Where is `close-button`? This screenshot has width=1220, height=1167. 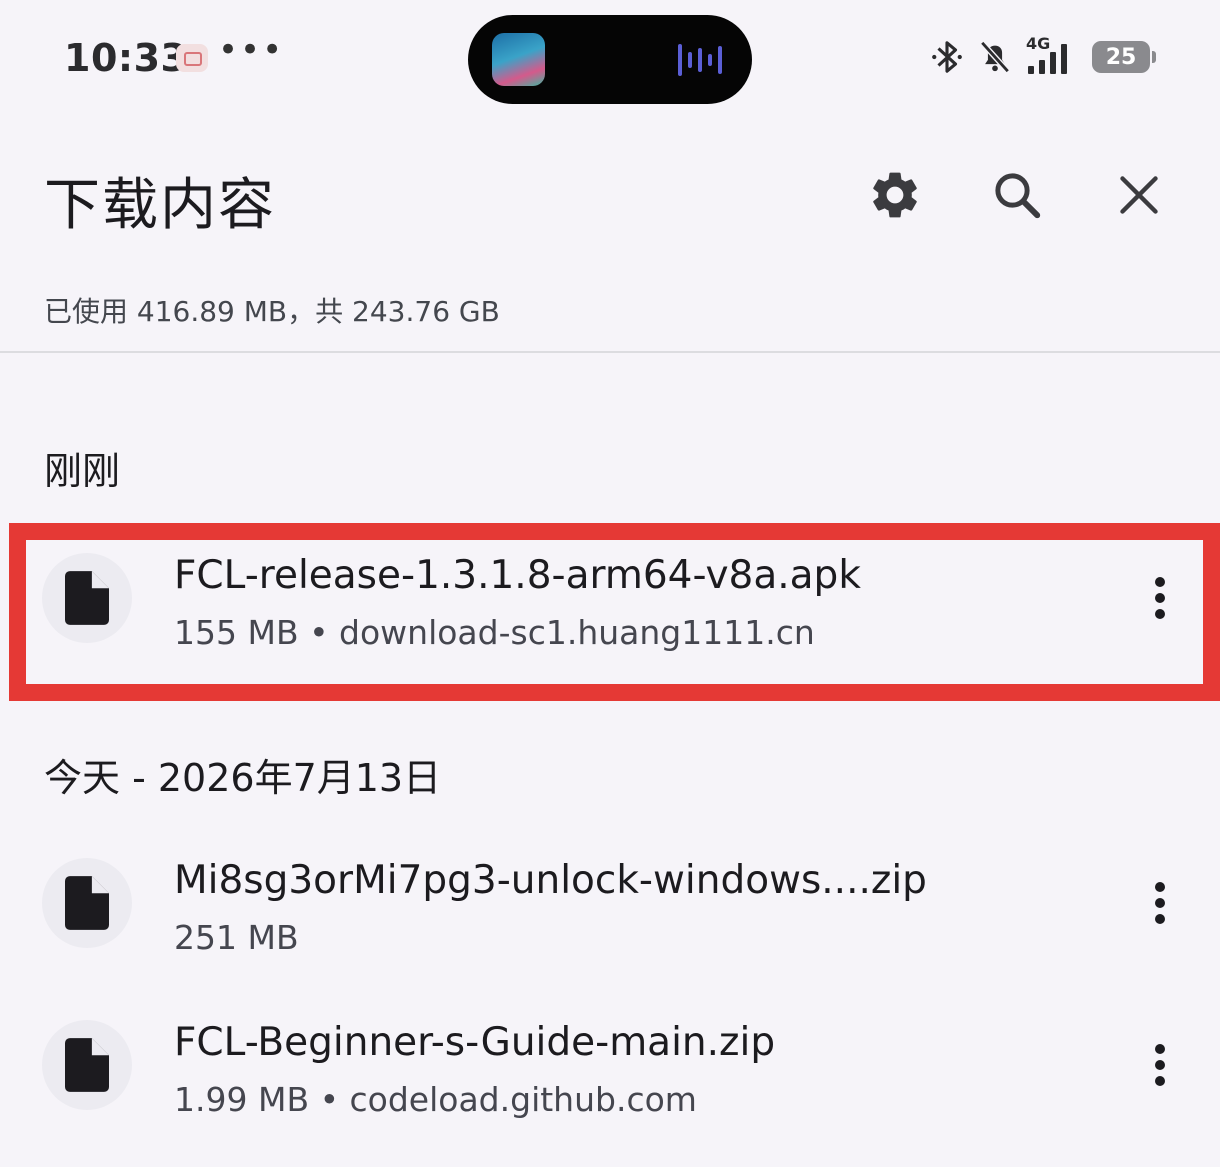
close-button is located at coordinates (1139, 195).